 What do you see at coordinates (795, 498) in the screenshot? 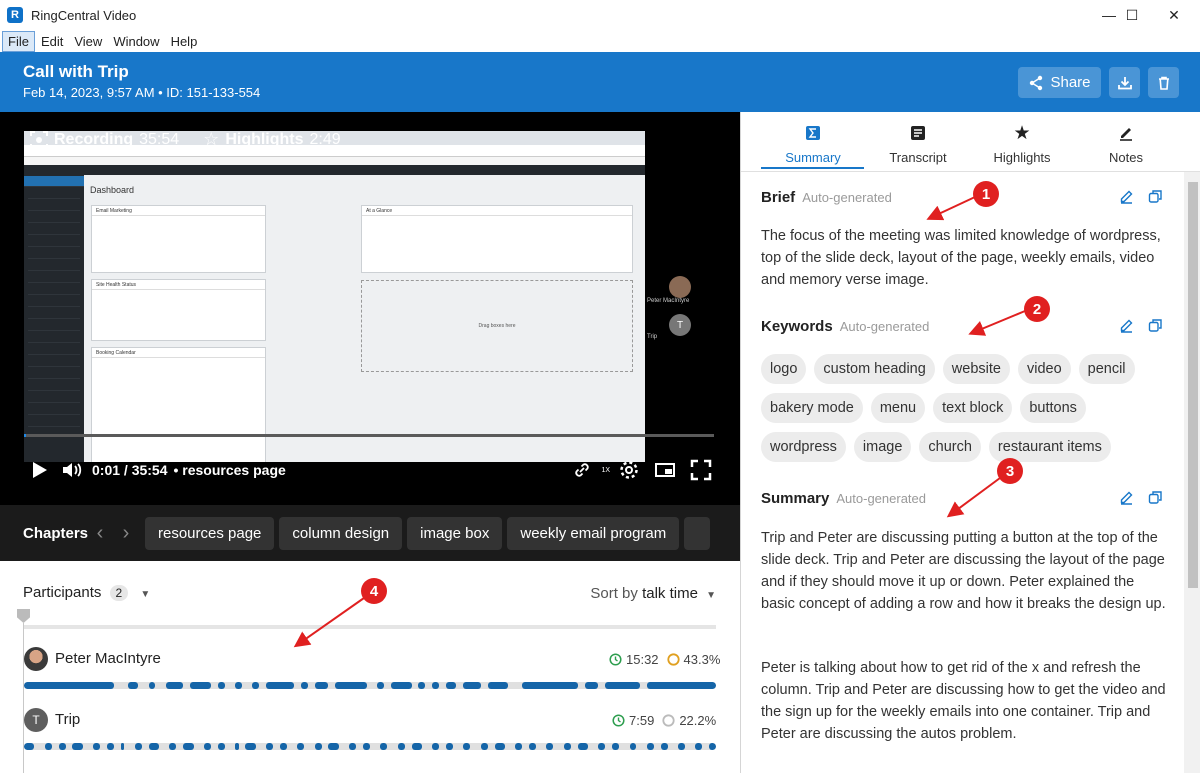
I see `summary-title: Summary` at bounding box center [795, 498].